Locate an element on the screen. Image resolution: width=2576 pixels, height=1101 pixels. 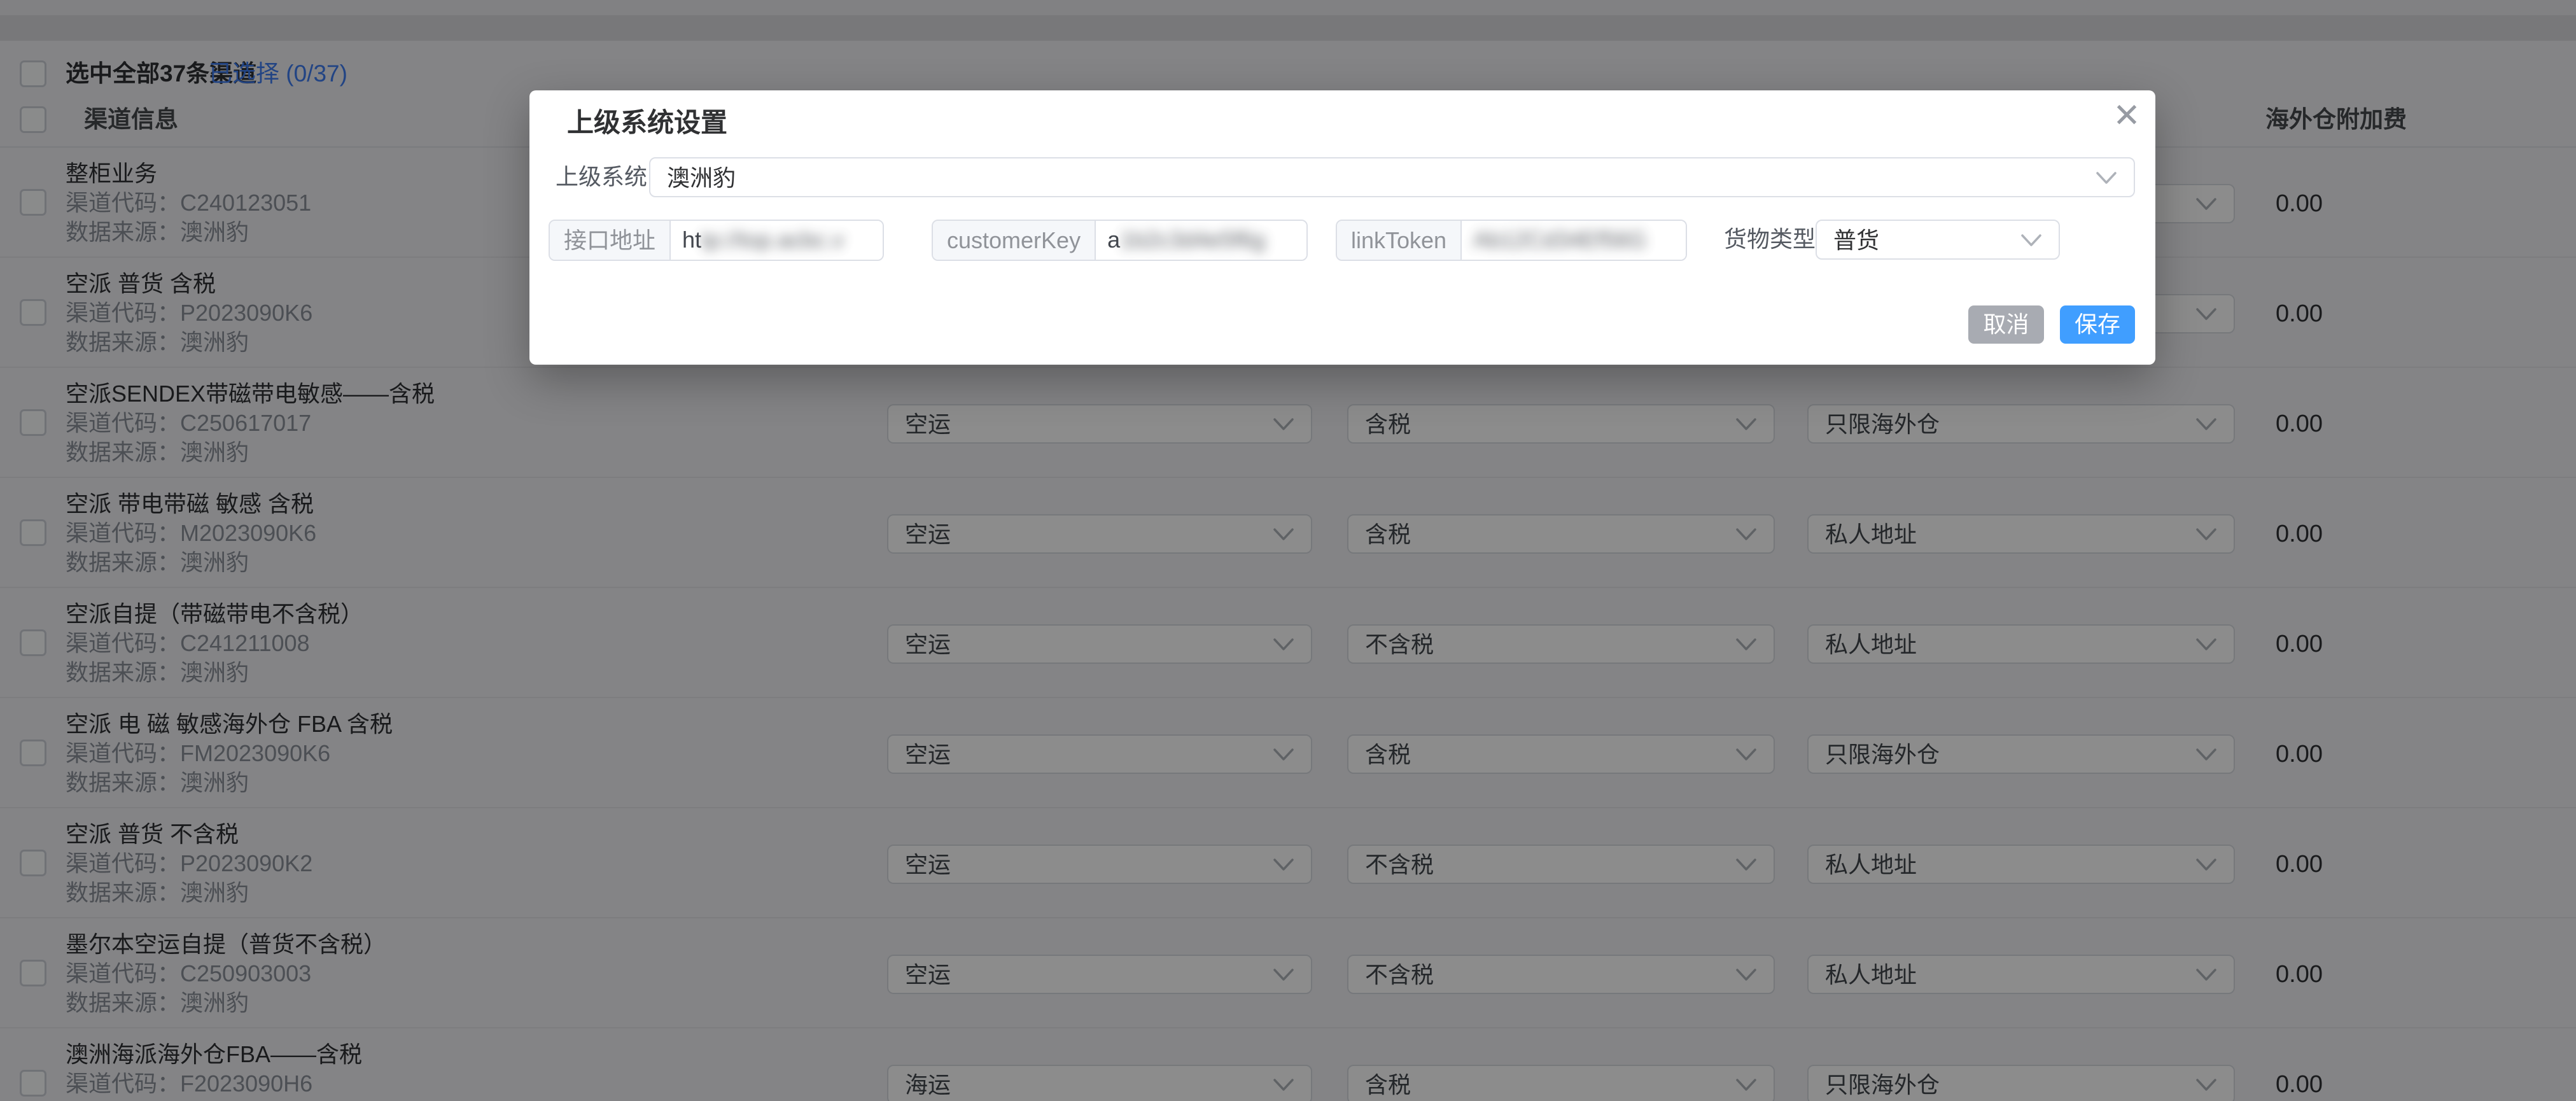
customer-key-group: customerKey a1b2c3d4e5f6g is located at coordinates (1120, 241).